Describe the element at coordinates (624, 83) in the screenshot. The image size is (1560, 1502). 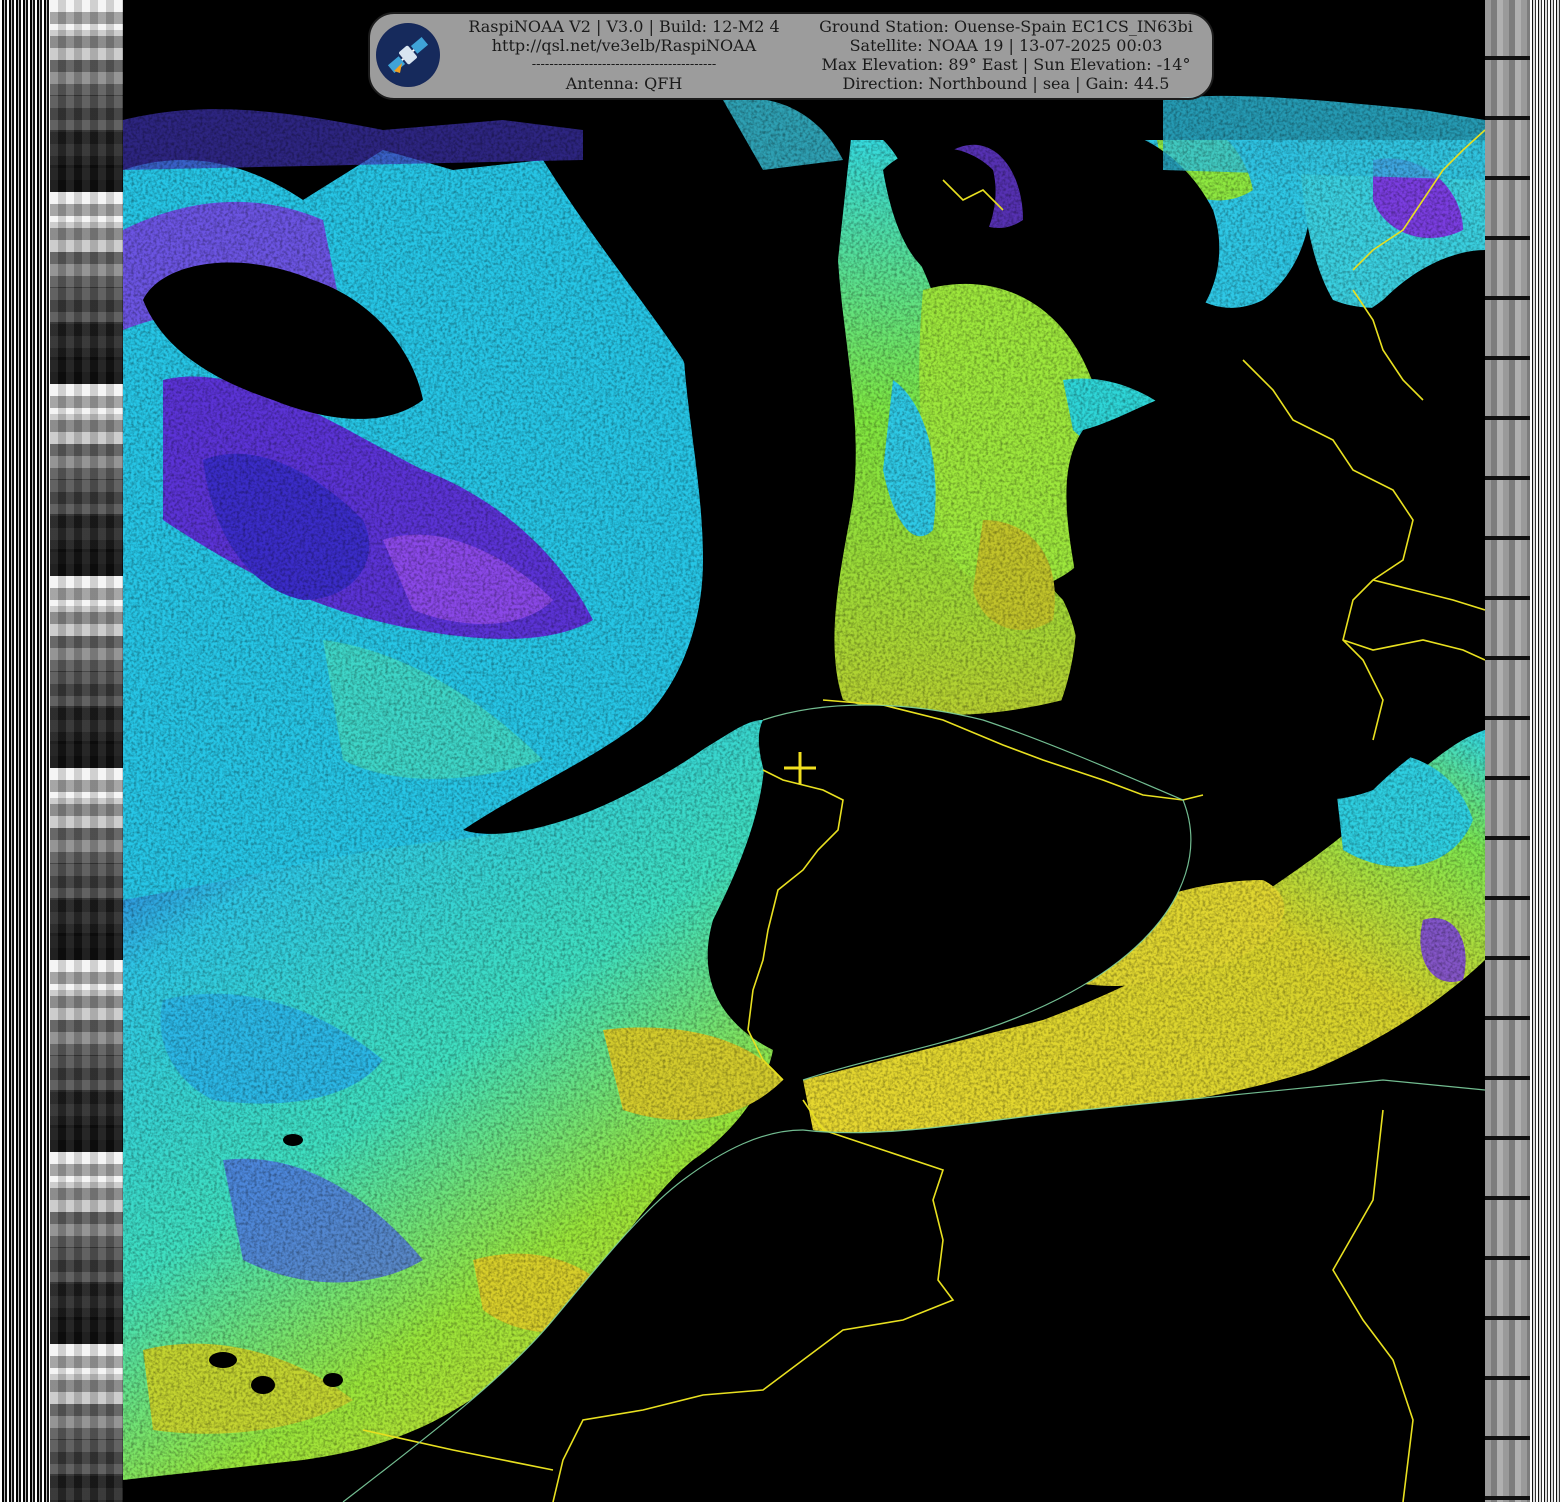
I see `antenna-info: Antenna: QFH` at that location.